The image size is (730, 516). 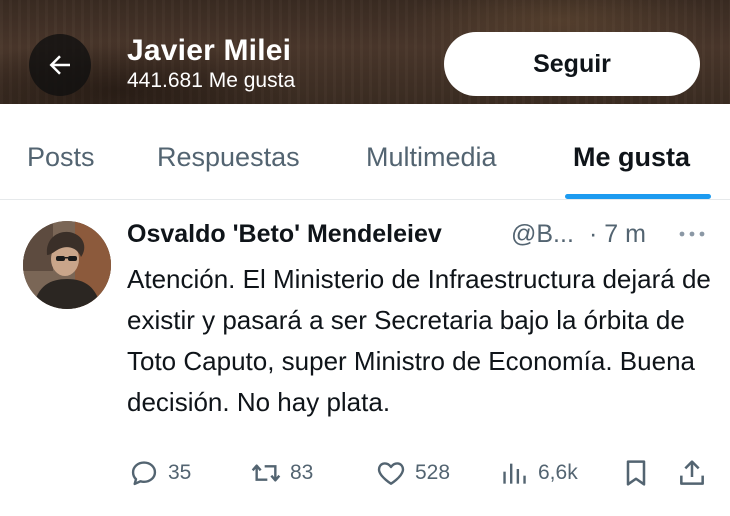 I want to click on reply-count: 35, so click(x=180, y=472).